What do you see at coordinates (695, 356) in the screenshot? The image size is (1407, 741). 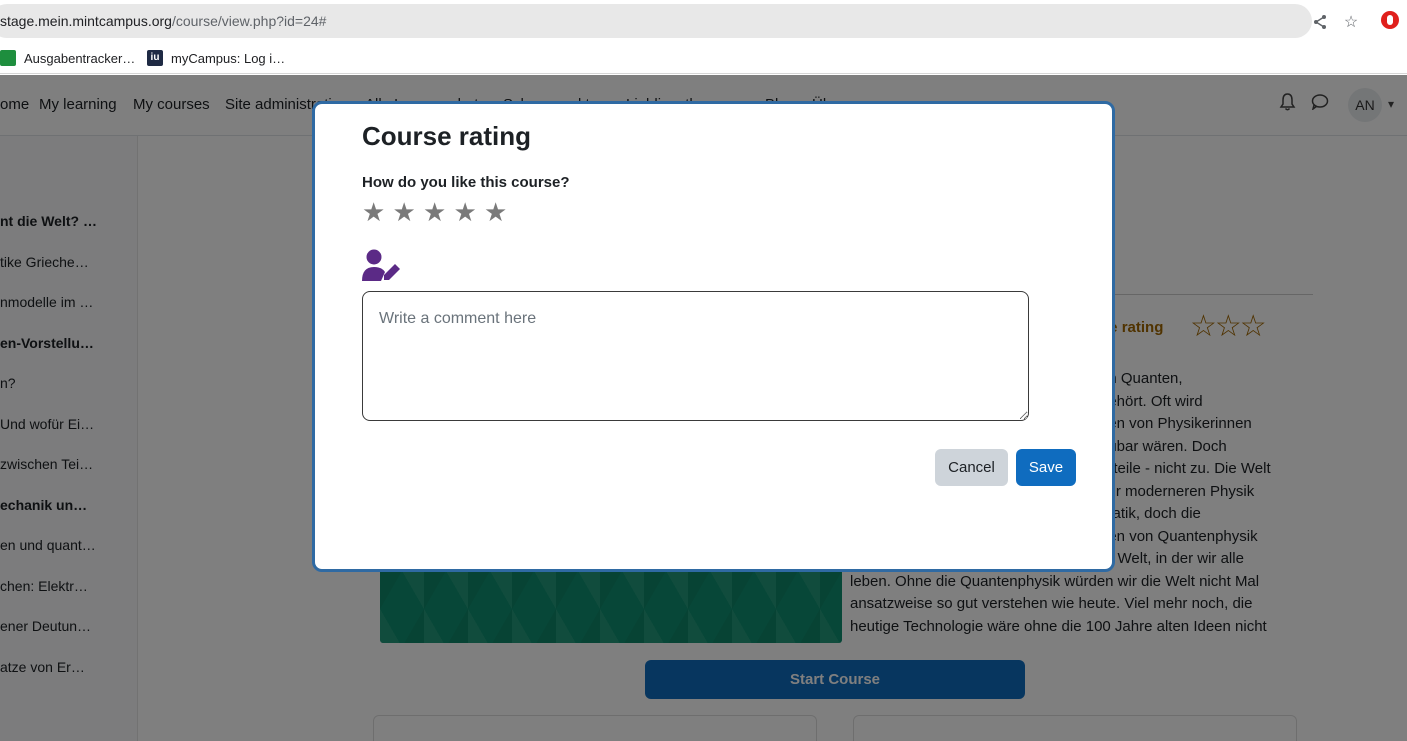 I see `comment-textarea` at bounding box center [695, 356].